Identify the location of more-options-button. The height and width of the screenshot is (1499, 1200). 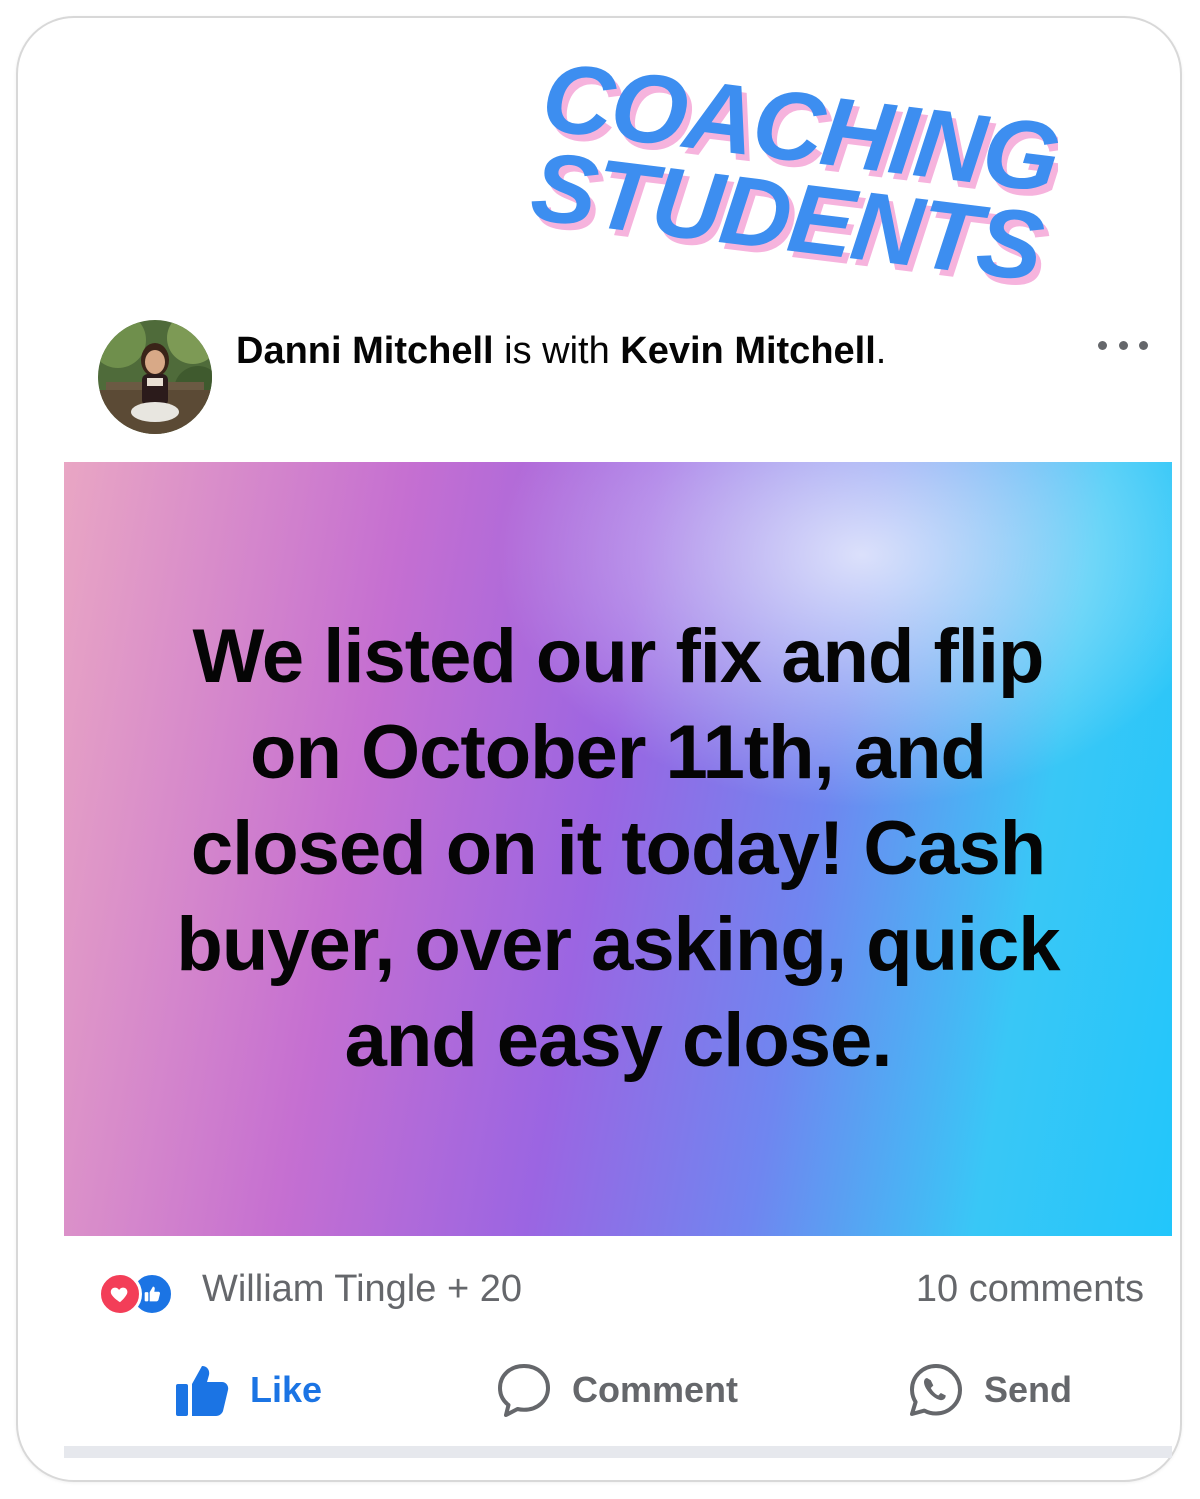
(1123, 345).